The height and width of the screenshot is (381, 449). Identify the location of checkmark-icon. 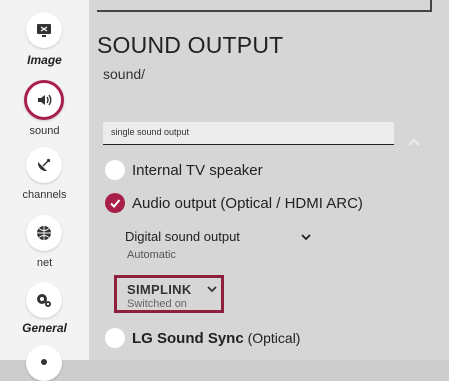
(115, 203).